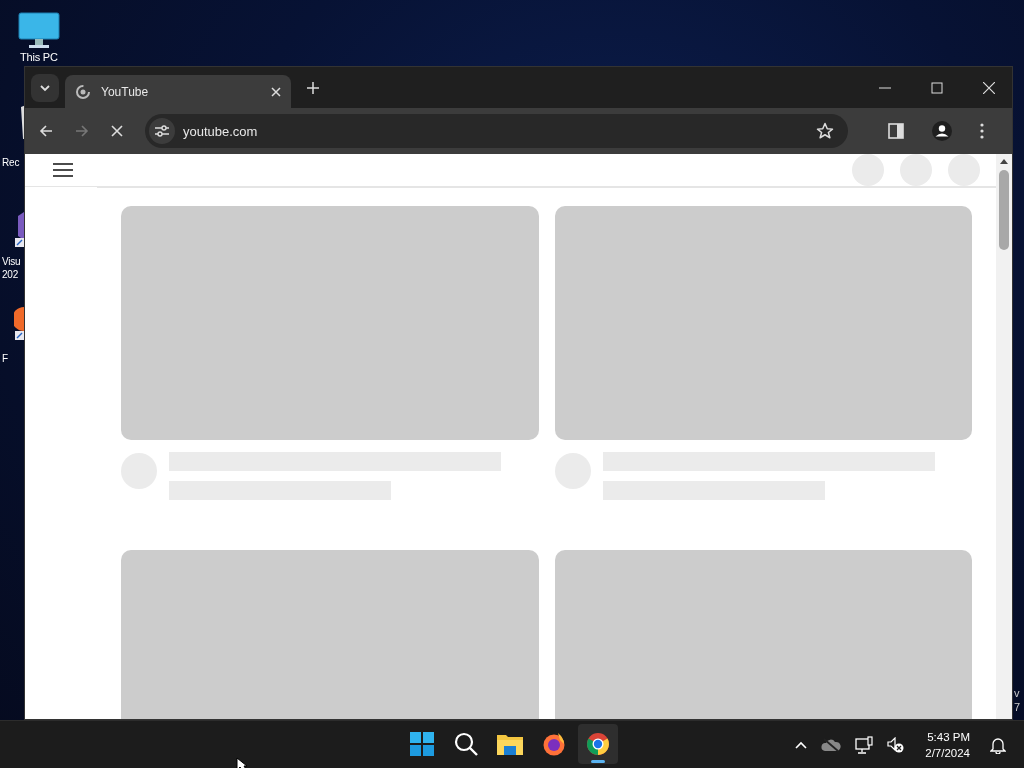 The width and height of the screenshot is (1024, 768). What do you see at coordinates (178, 91) in the screenshot?
I see `browser-tab: YouTube` at bounding box center [178, 91].